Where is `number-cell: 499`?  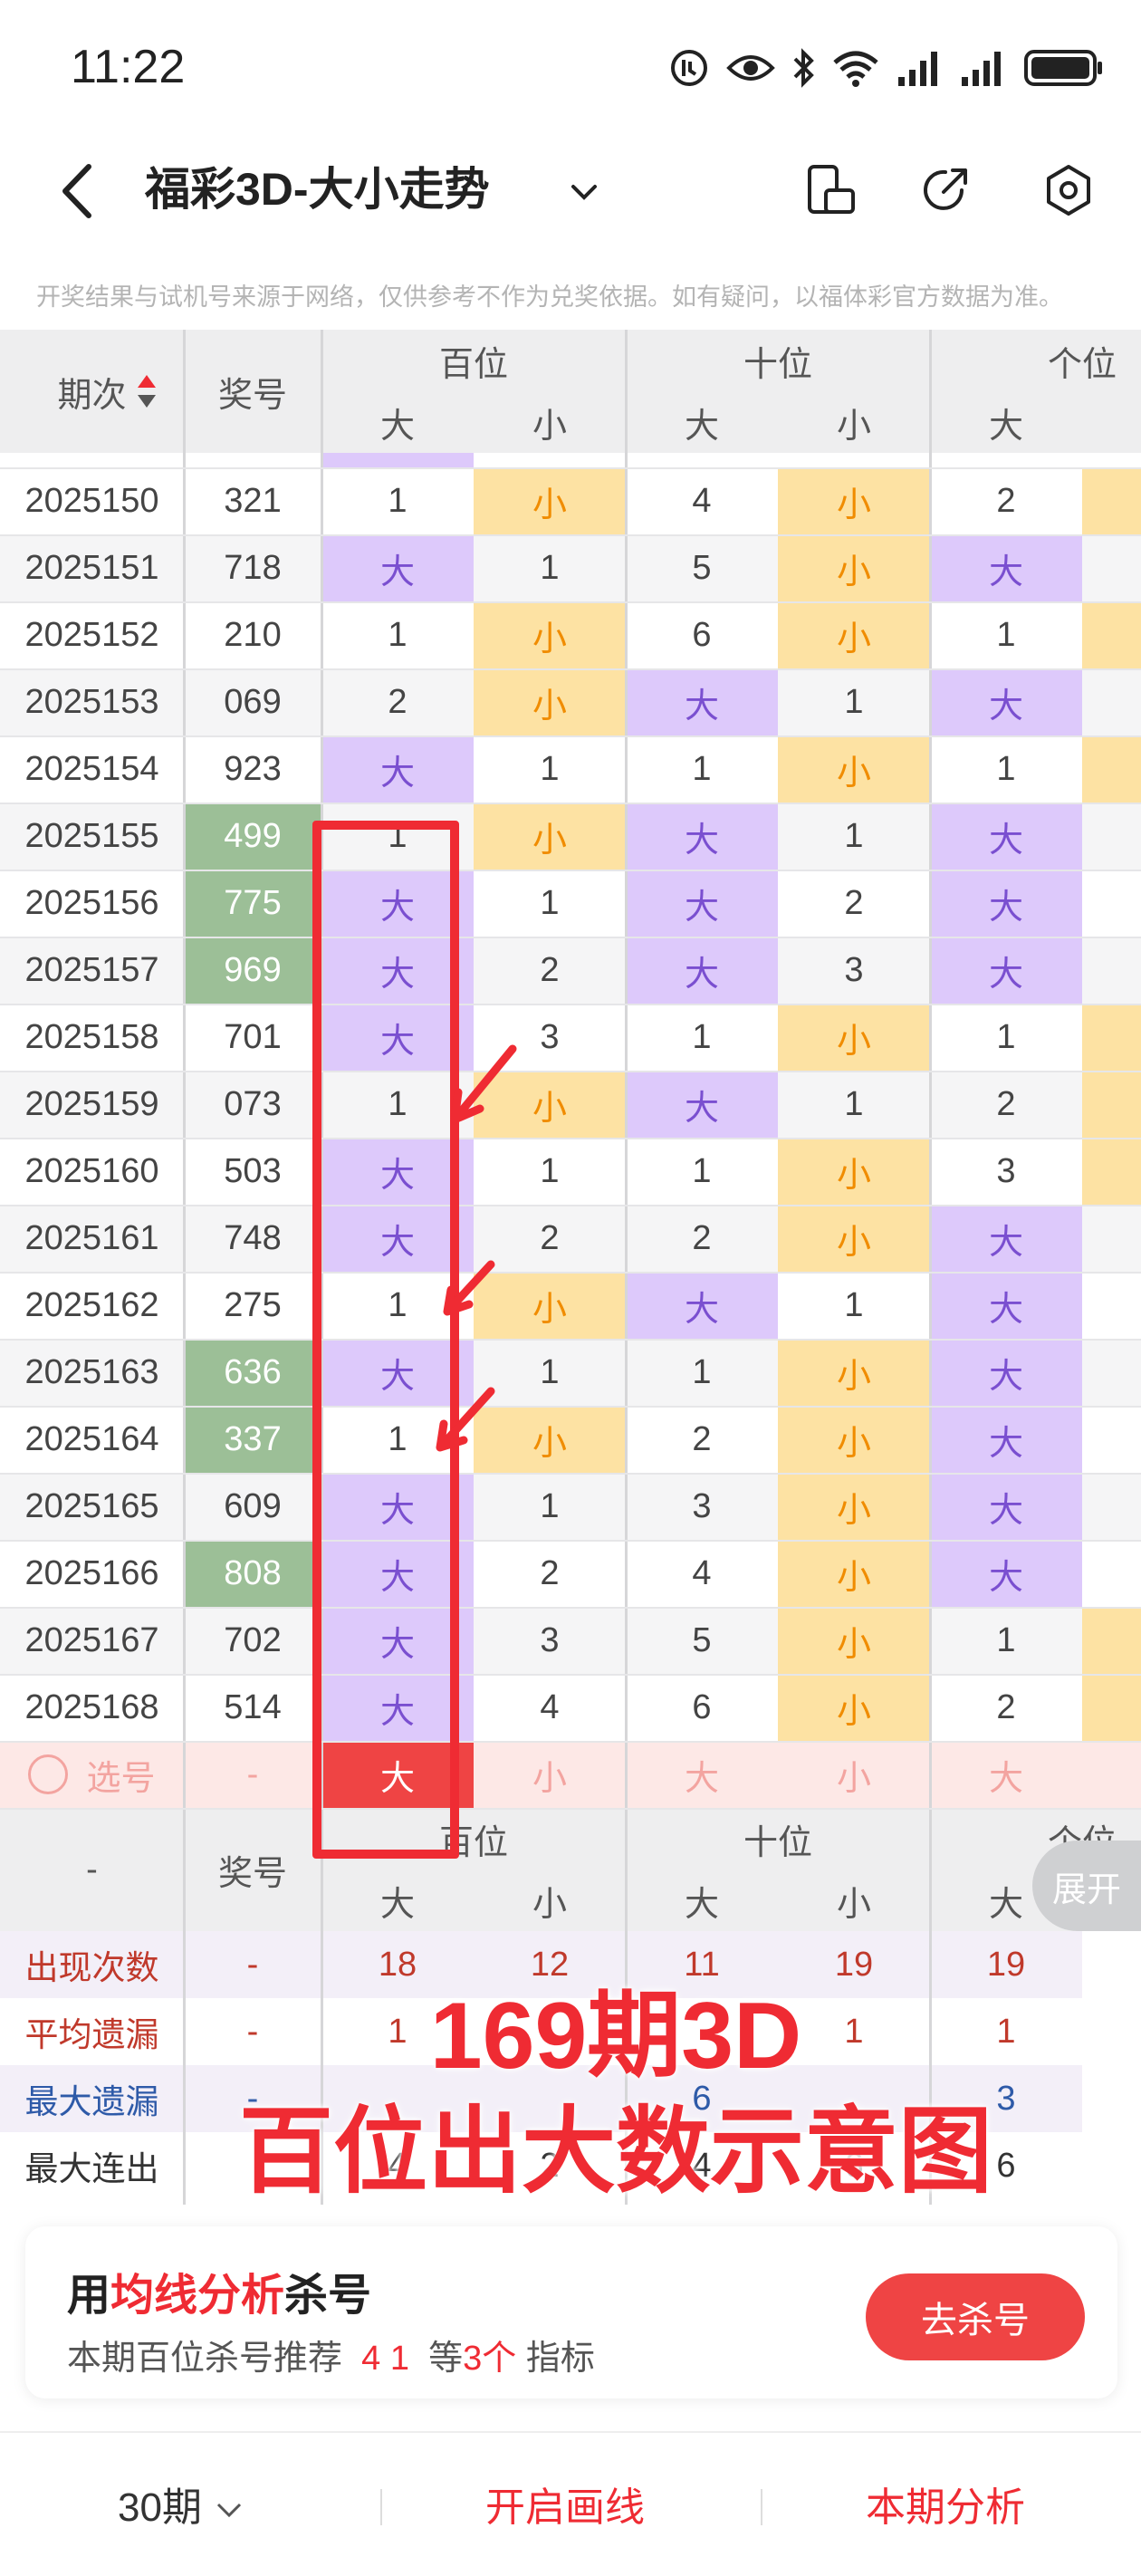 number-cell: 499 is located at coordinates (252, 836).